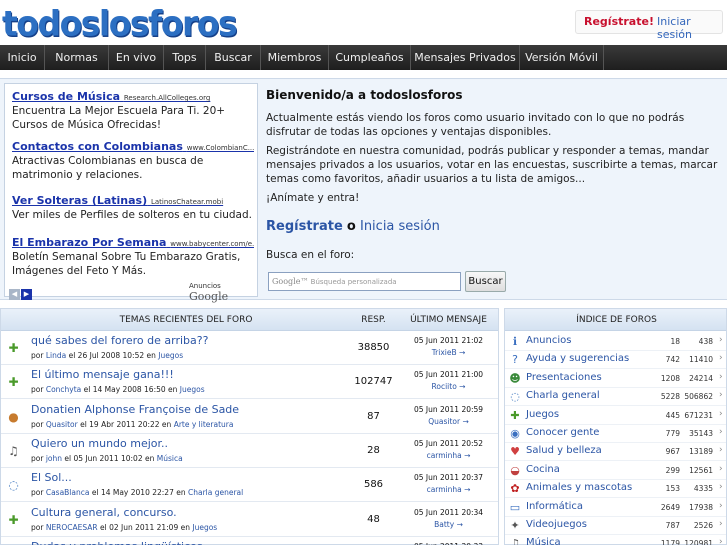 The width and height of the screenshot is (727, 545). What do you see at coordinates (304, 226) in the screenshot?
I see `welcome-register-link: Regístrate` at bounding box center [304, 226].